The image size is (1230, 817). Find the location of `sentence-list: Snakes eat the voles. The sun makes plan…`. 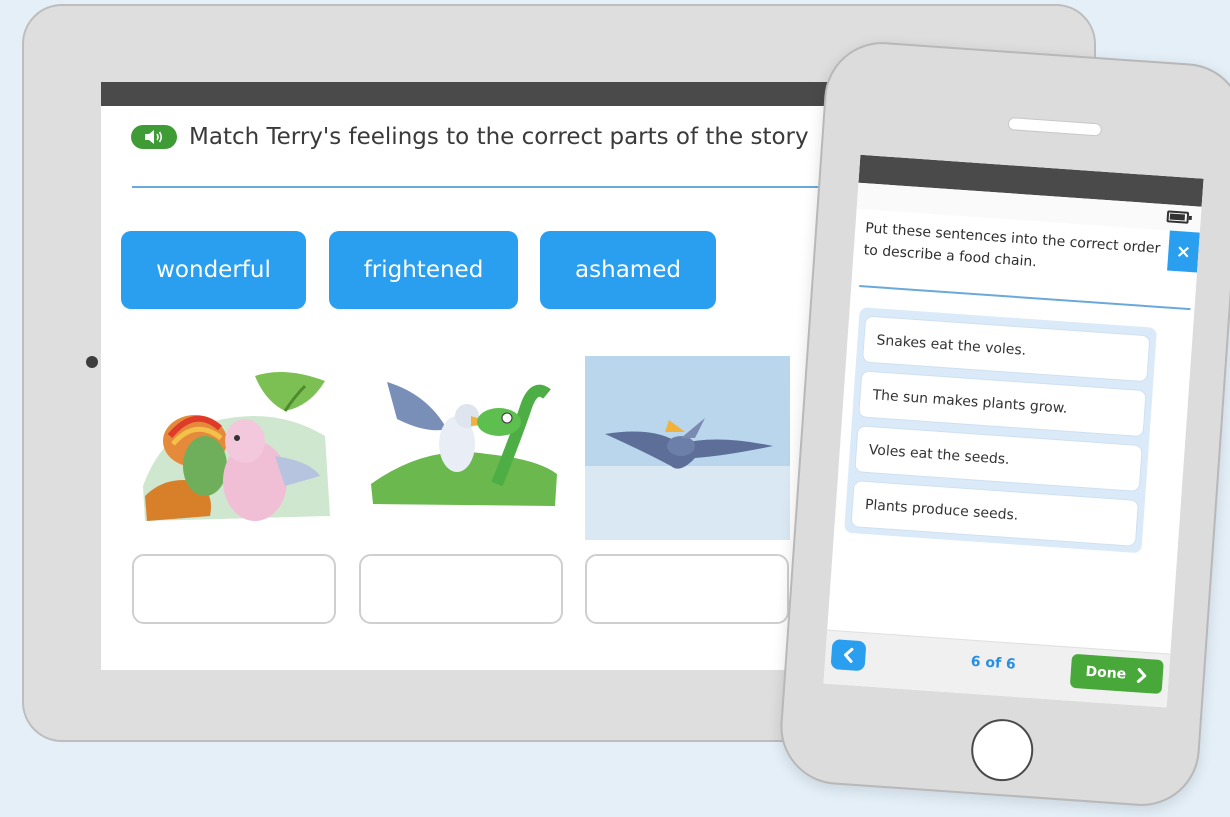

sentence-list: Snakes eat the voles. The sun makes plan… is located at coordinates (1001, 430).